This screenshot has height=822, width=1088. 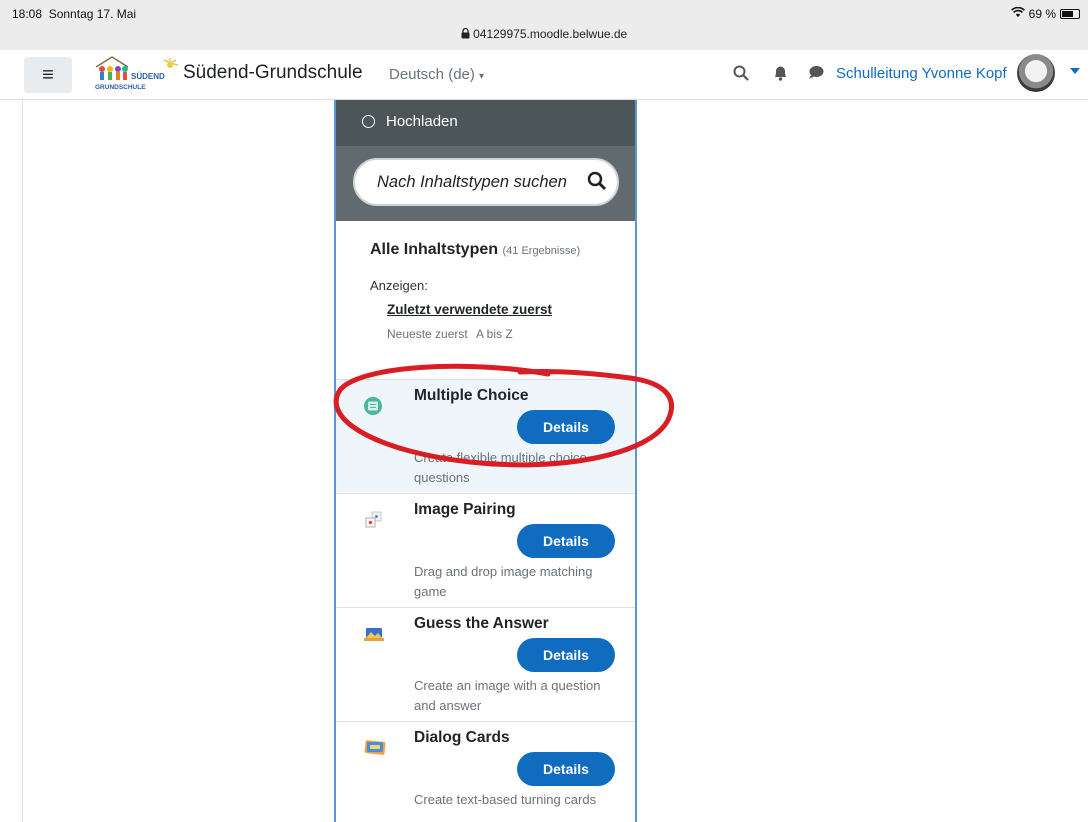 I want to click on user-menu-caret-icon, so click(x=1075, y=71).